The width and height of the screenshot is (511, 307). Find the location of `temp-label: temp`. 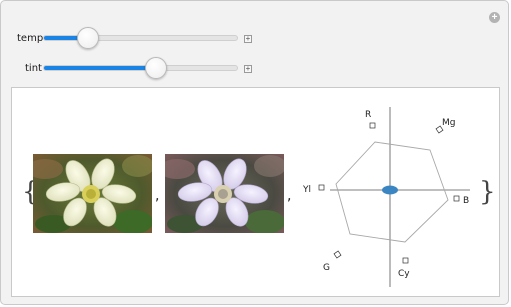

temp-label: temp is located at coordinates (30, 38).